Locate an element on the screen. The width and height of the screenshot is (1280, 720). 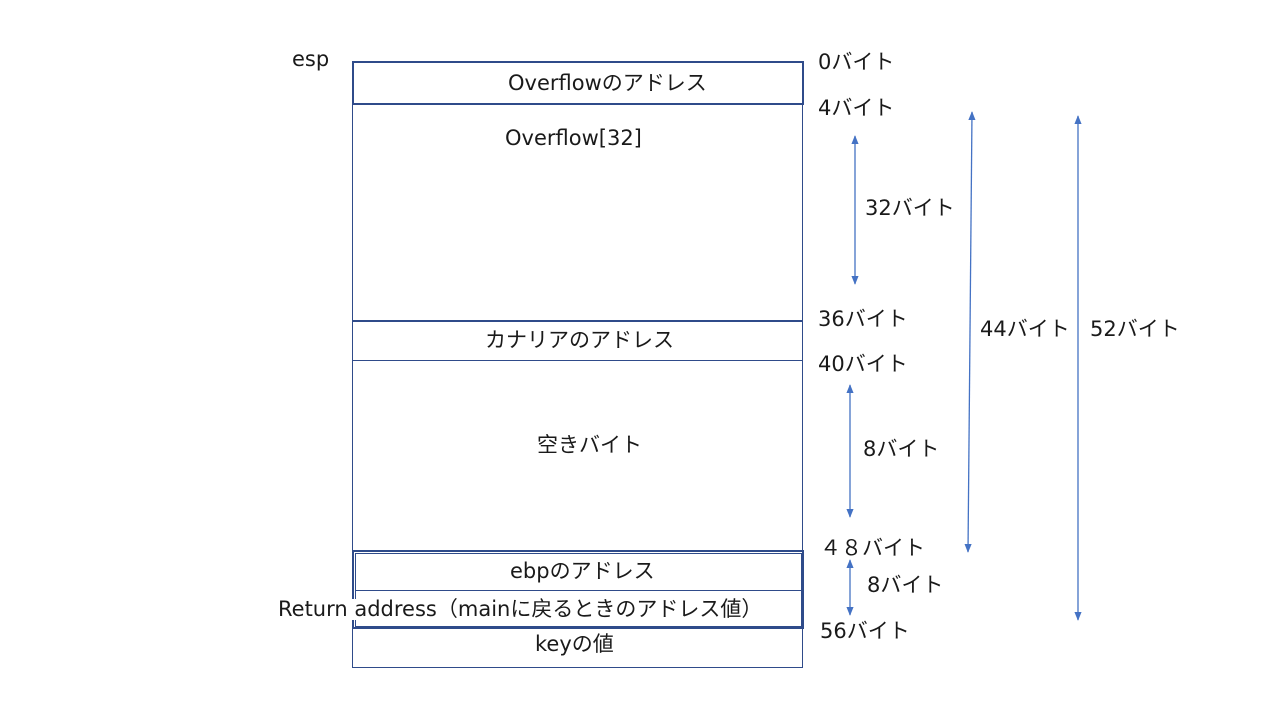
dimension-arrows is located at coordinates (964, 366).